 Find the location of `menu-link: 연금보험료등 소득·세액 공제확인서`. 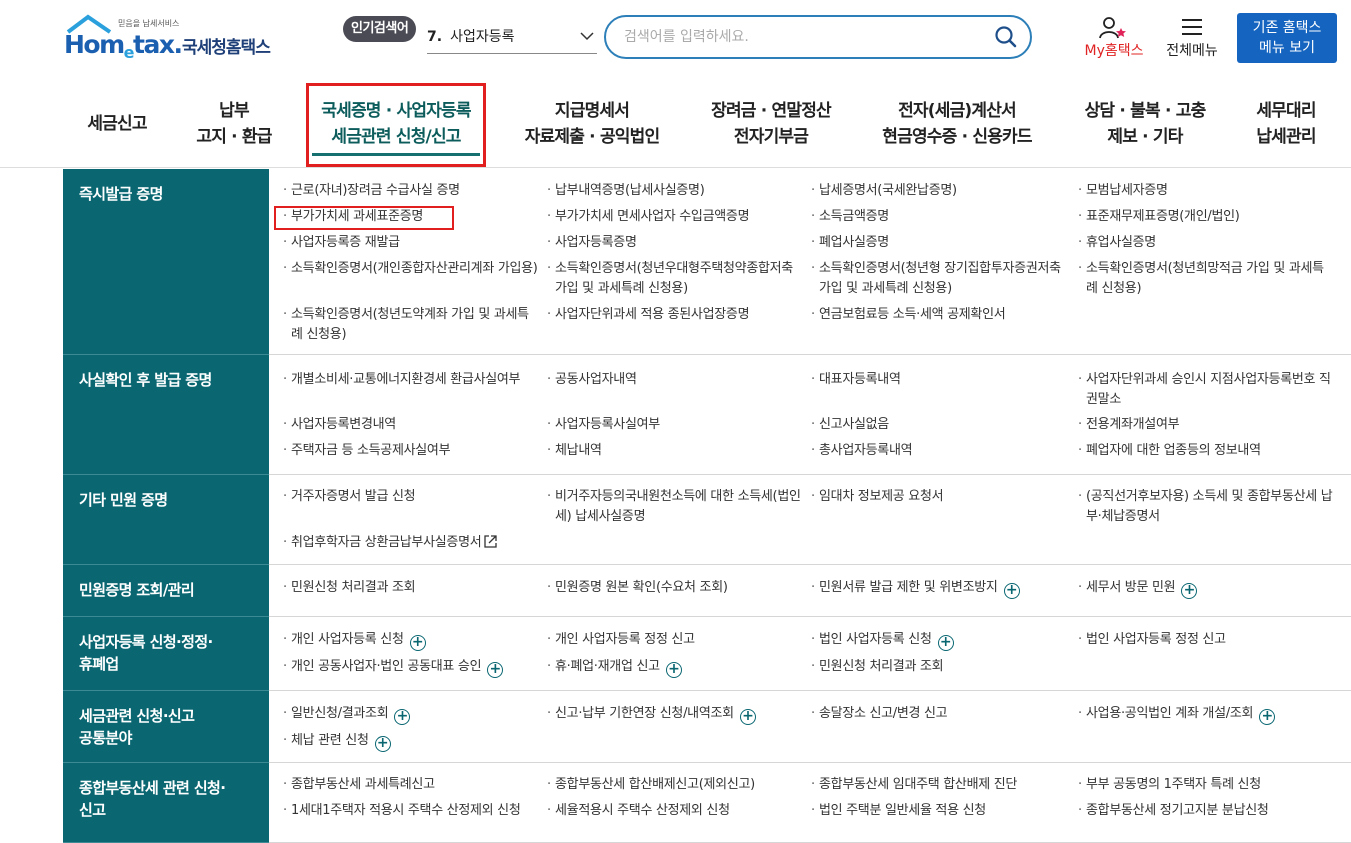

menu-link: 연금보험료등 소득·세액 공제확인서 is located at coordinates (939, 315).